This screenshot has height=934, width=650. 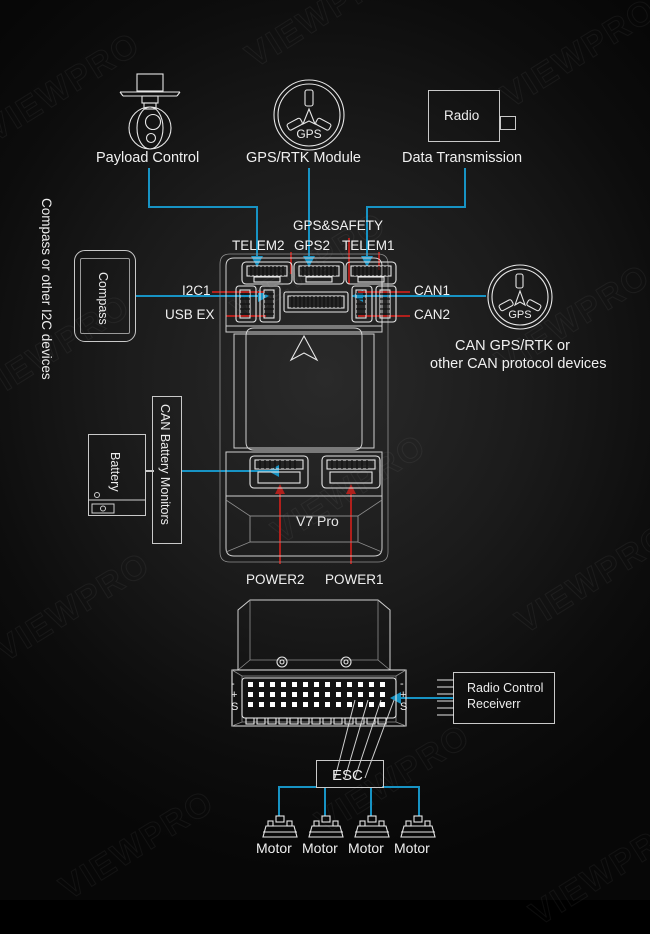 What do you see at coordinates (319, 663) in the screenshot?
I see `pin-distribution-board` at bounding box center [319, 663].